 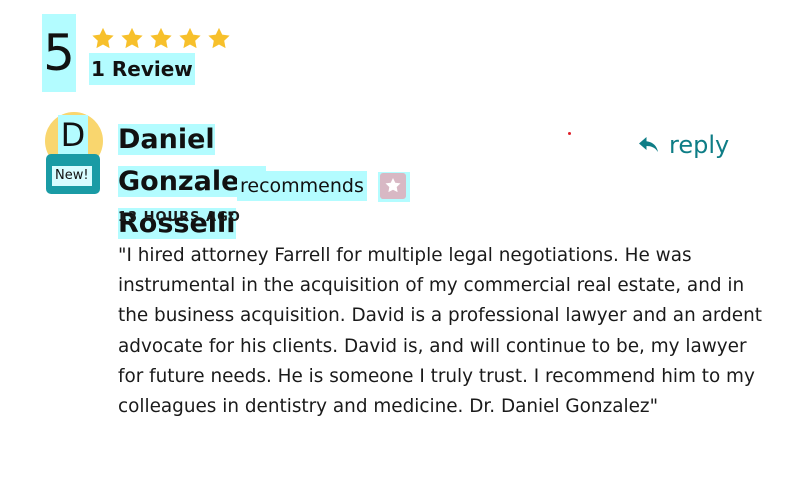 What do you see at coordinates (142, 69) in the screenshot?
I see `review-count: 1 Review` at bounding box center [142, 69].